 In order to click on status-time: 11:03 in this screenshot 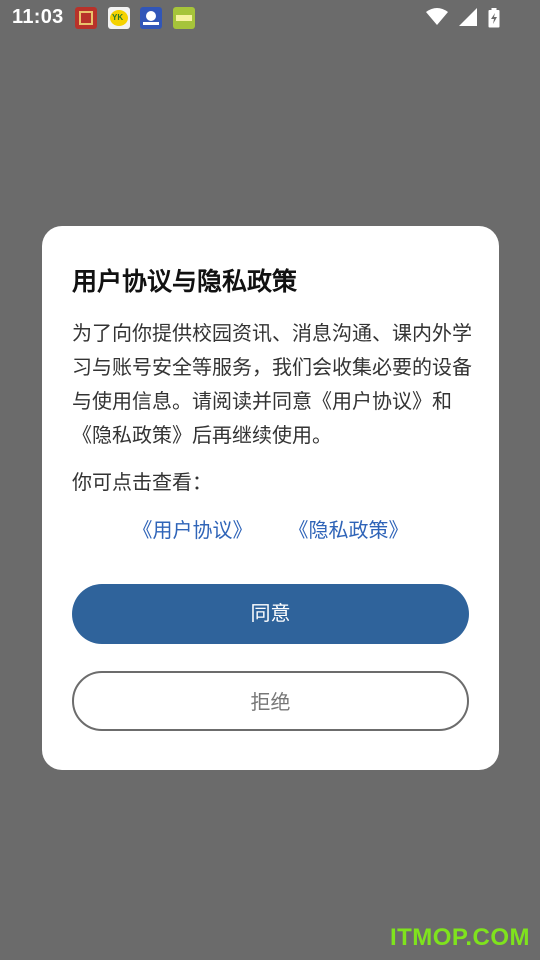, I will do `click(38, 17)`.